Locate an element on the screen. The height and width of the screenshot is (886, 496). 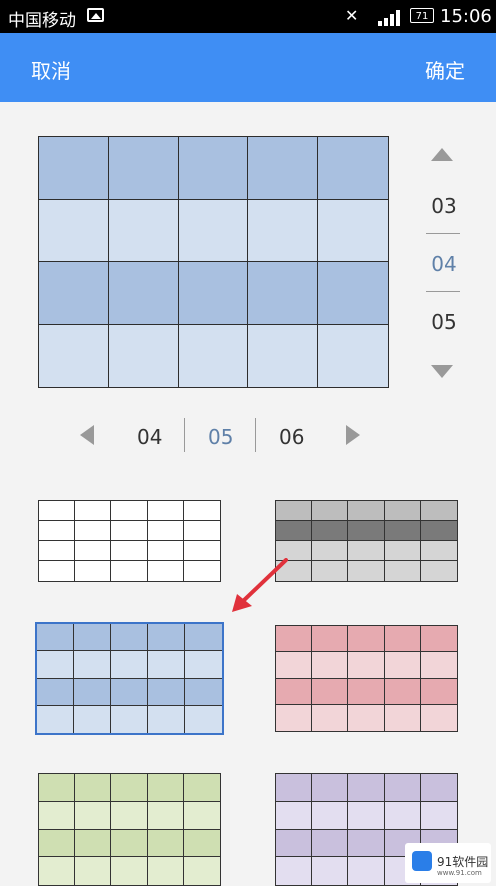
clock: 15:06 is located at coordinates (466, 16).